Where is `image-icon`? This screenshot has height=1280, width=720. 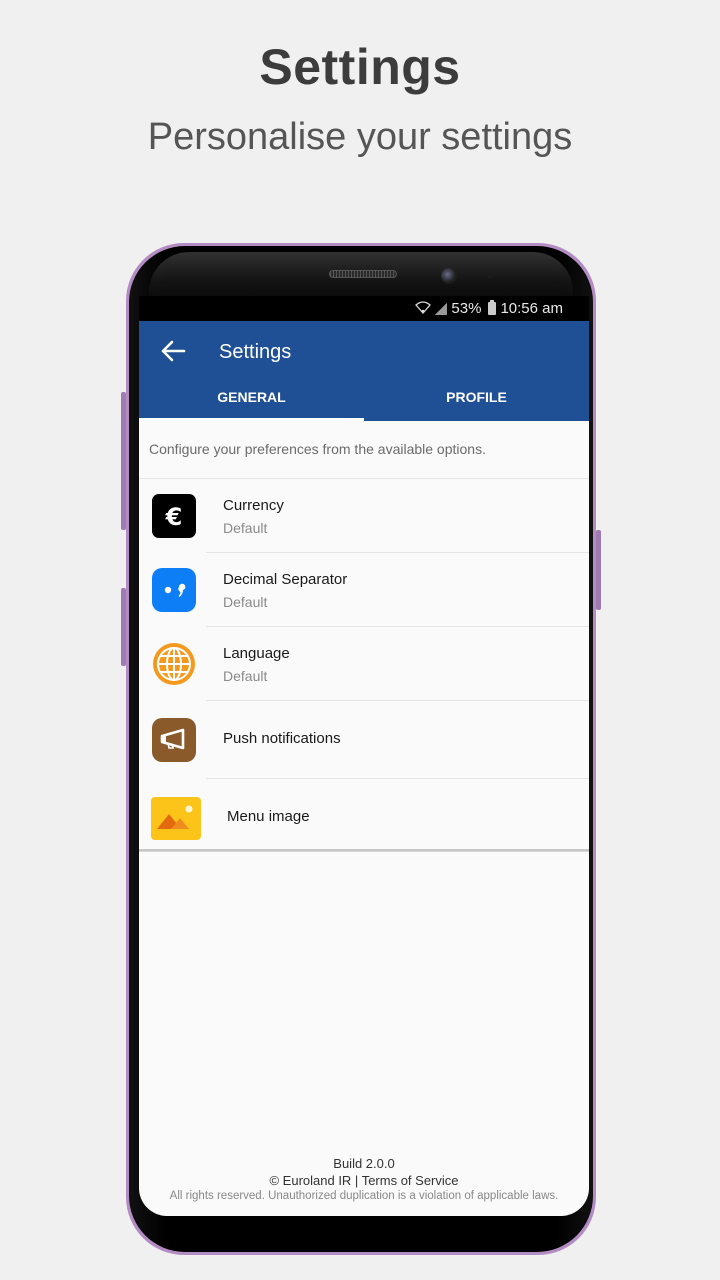 image-icon is located at coordinates (176, 818).